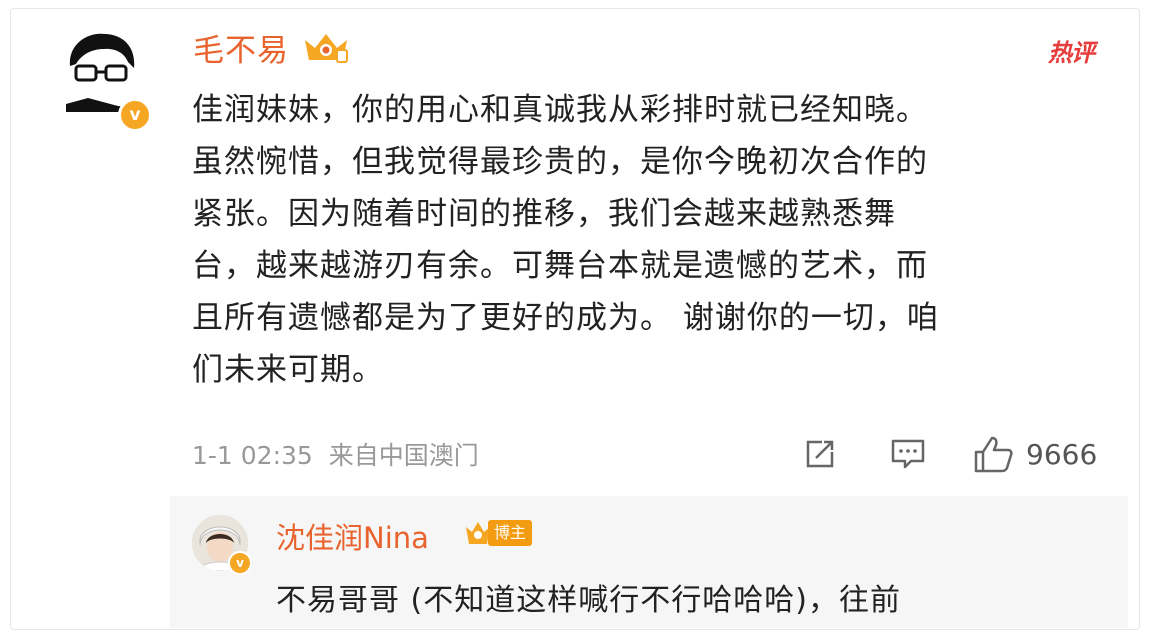 The height and width of the screenshot is (639, 1151). I want to click on hot-comment-tag: 热评, so click(1071, 53).